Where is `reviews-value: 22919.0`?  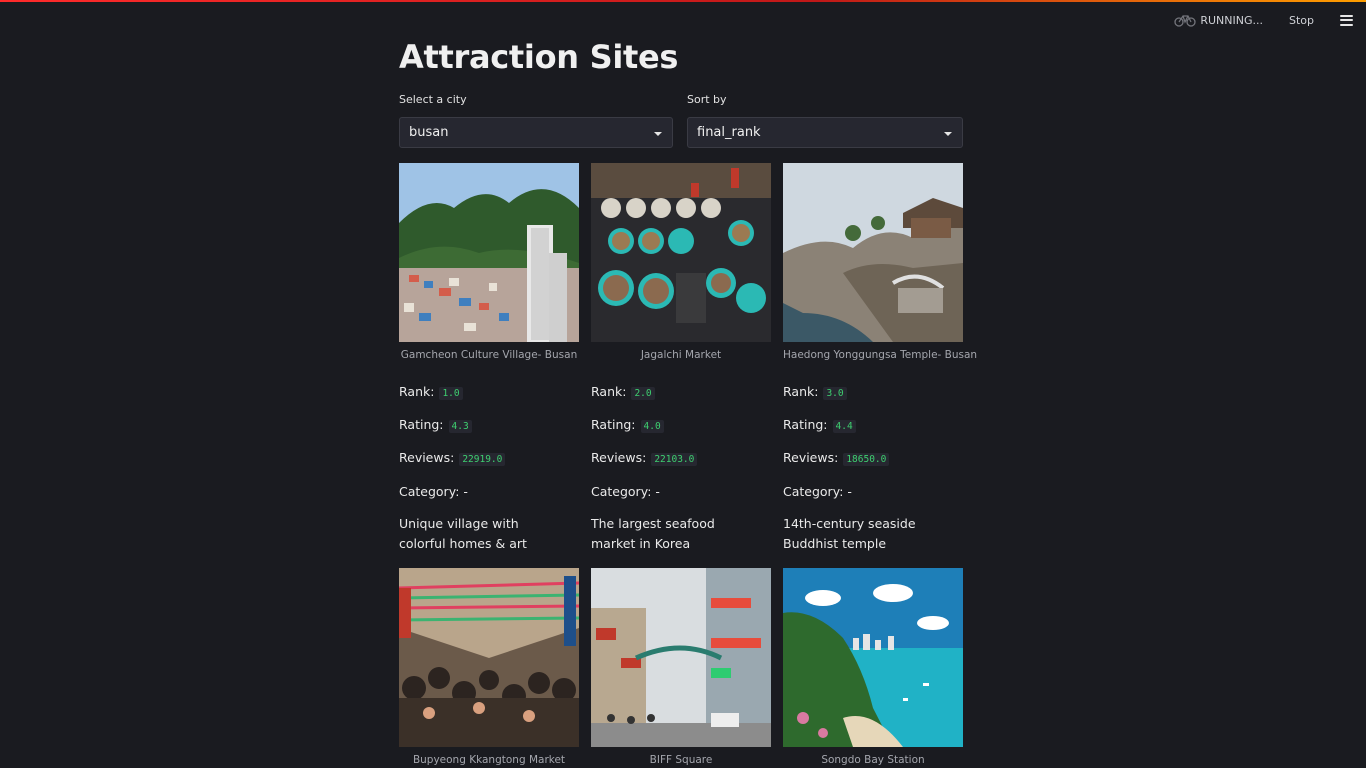 reviews-value: 22919.0 is located at coordinates (482, 459).